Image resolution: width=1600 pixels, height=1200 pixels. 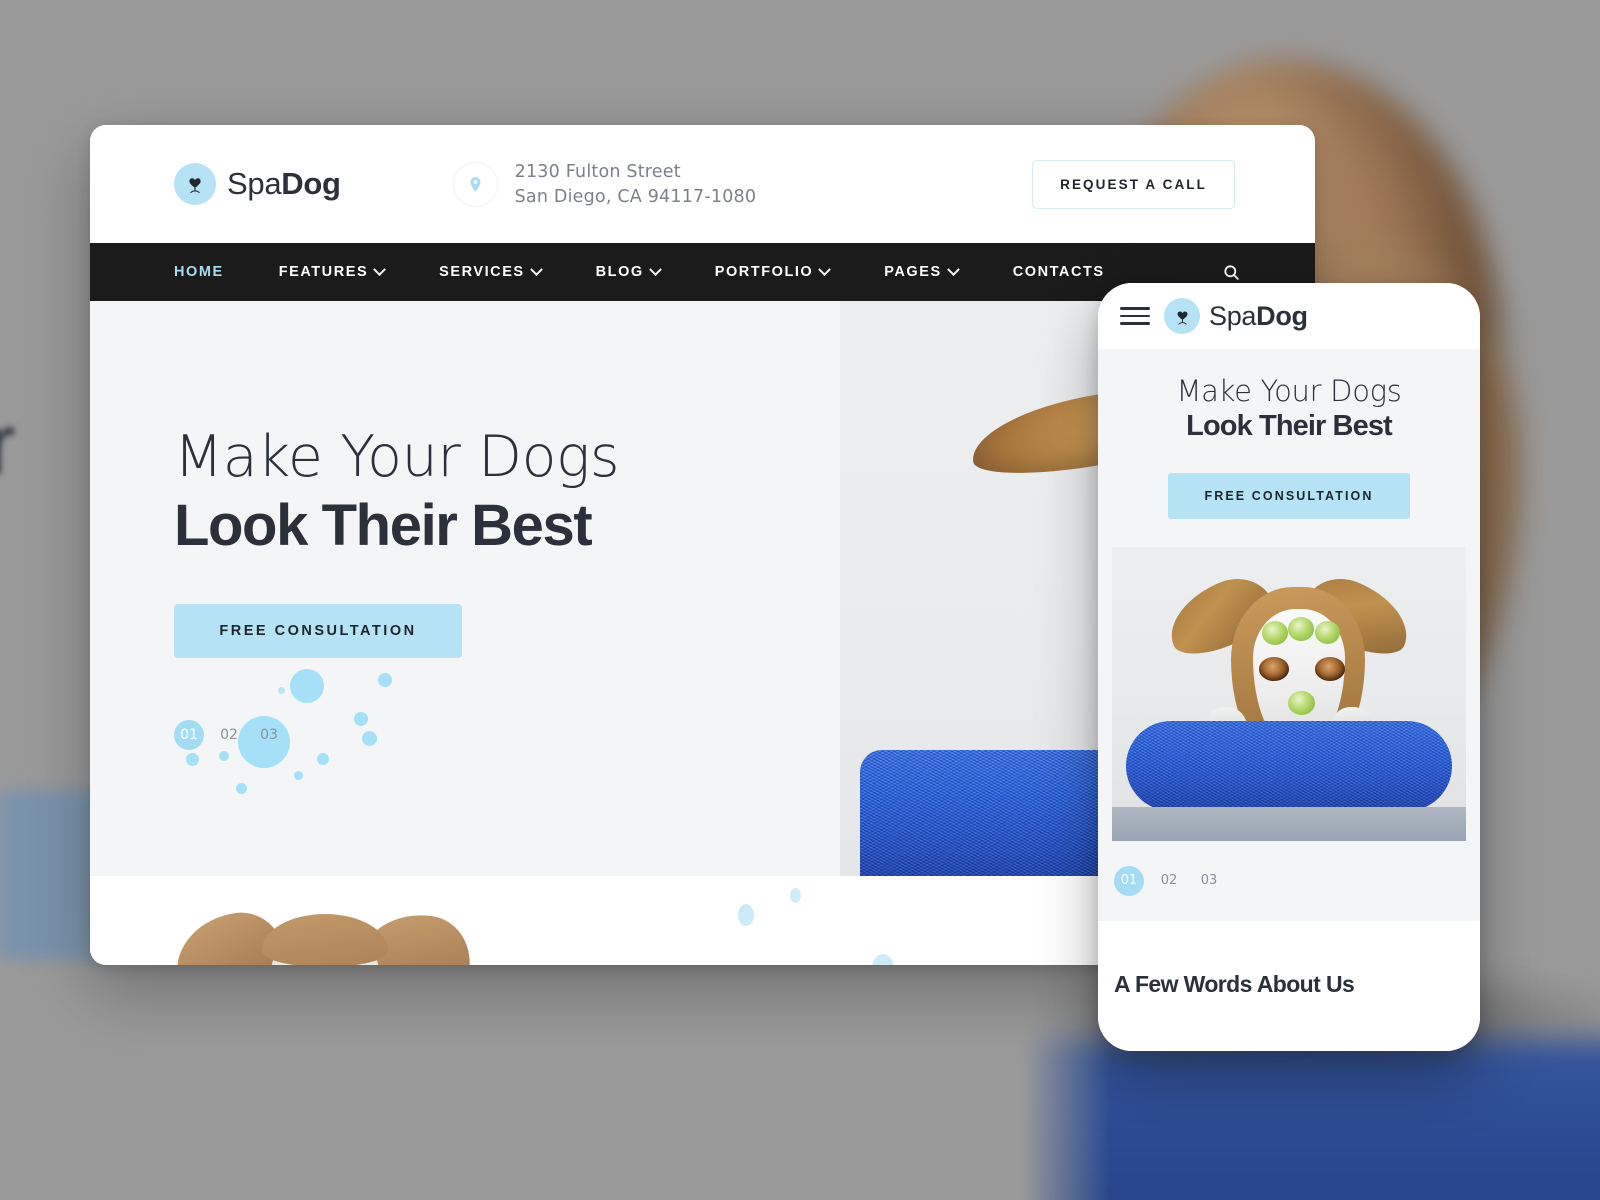 What do you see at coordinates (1282, 315) in the screenshot?
I see `mobile-logo-text-bold: Dog` at bounding box center [1282, 315].